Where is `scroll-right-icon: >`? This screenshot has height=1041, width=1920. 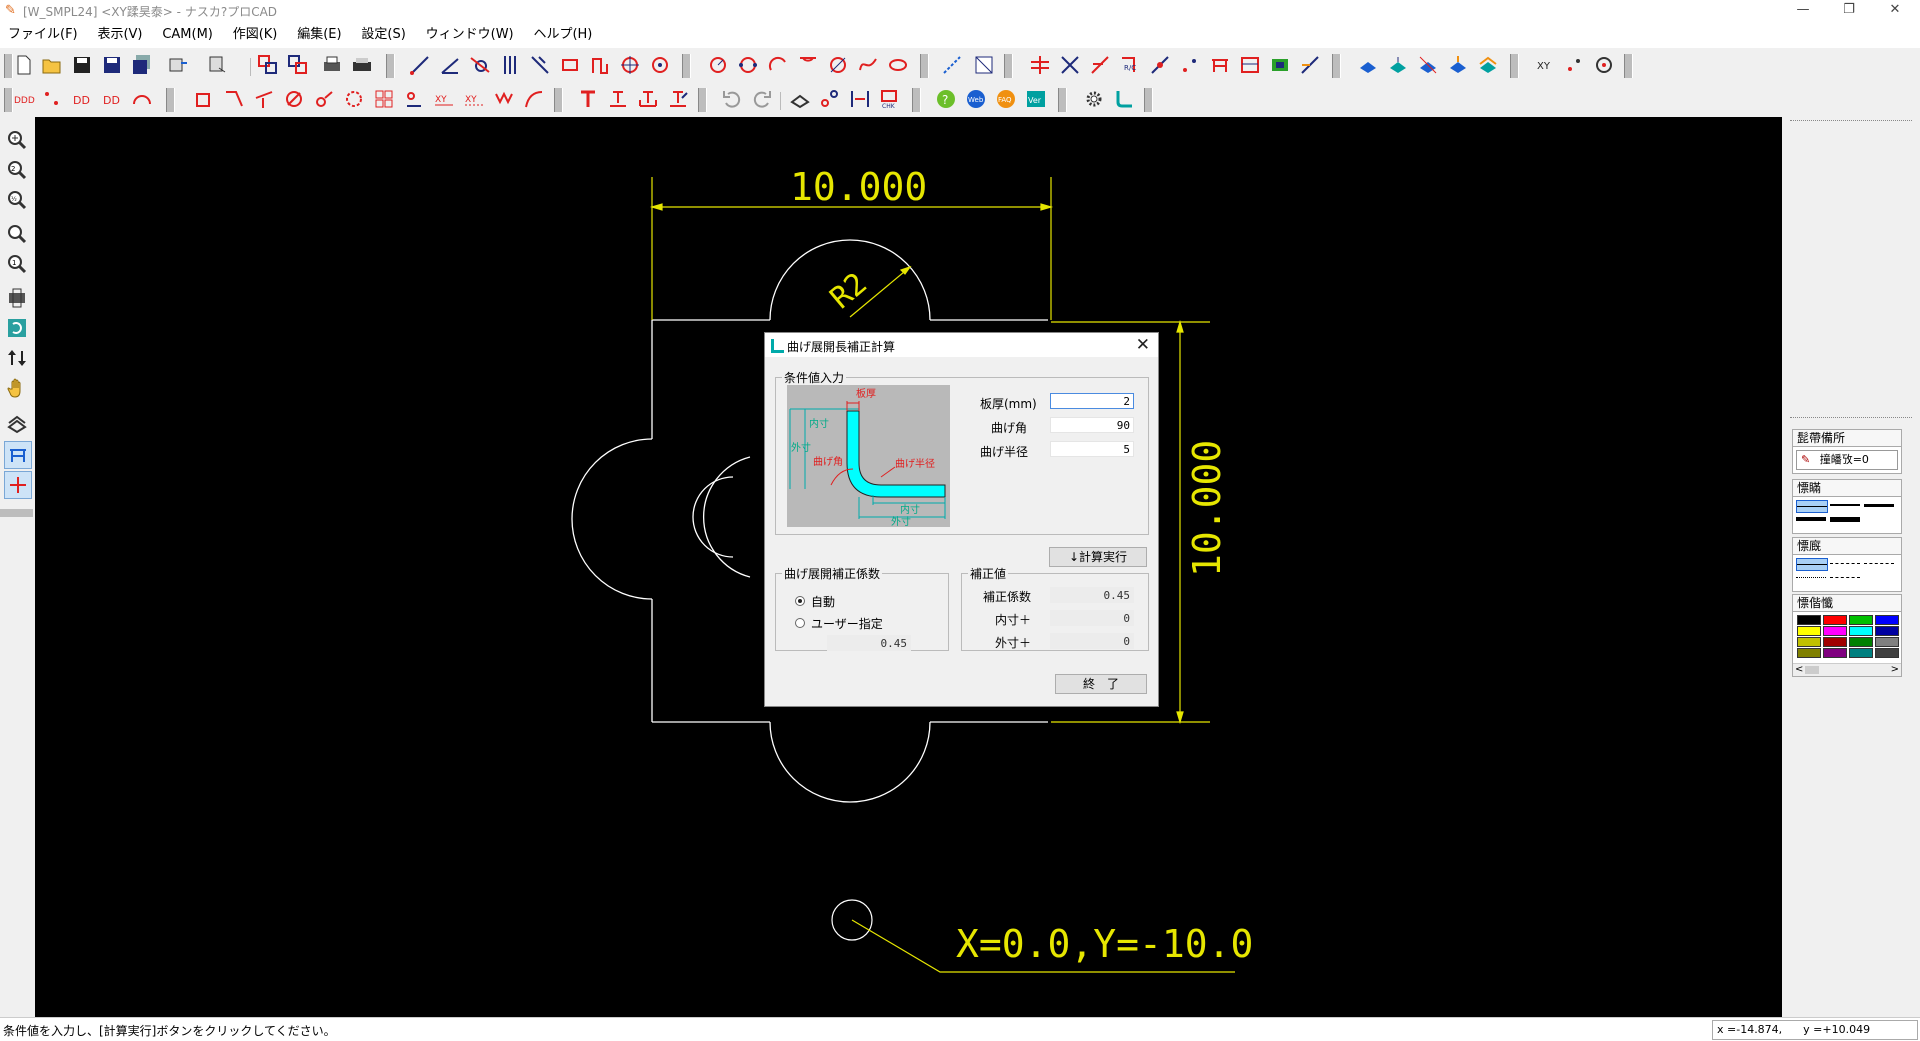 scroll-right-icon: > is located at coordinates (1895, 670).